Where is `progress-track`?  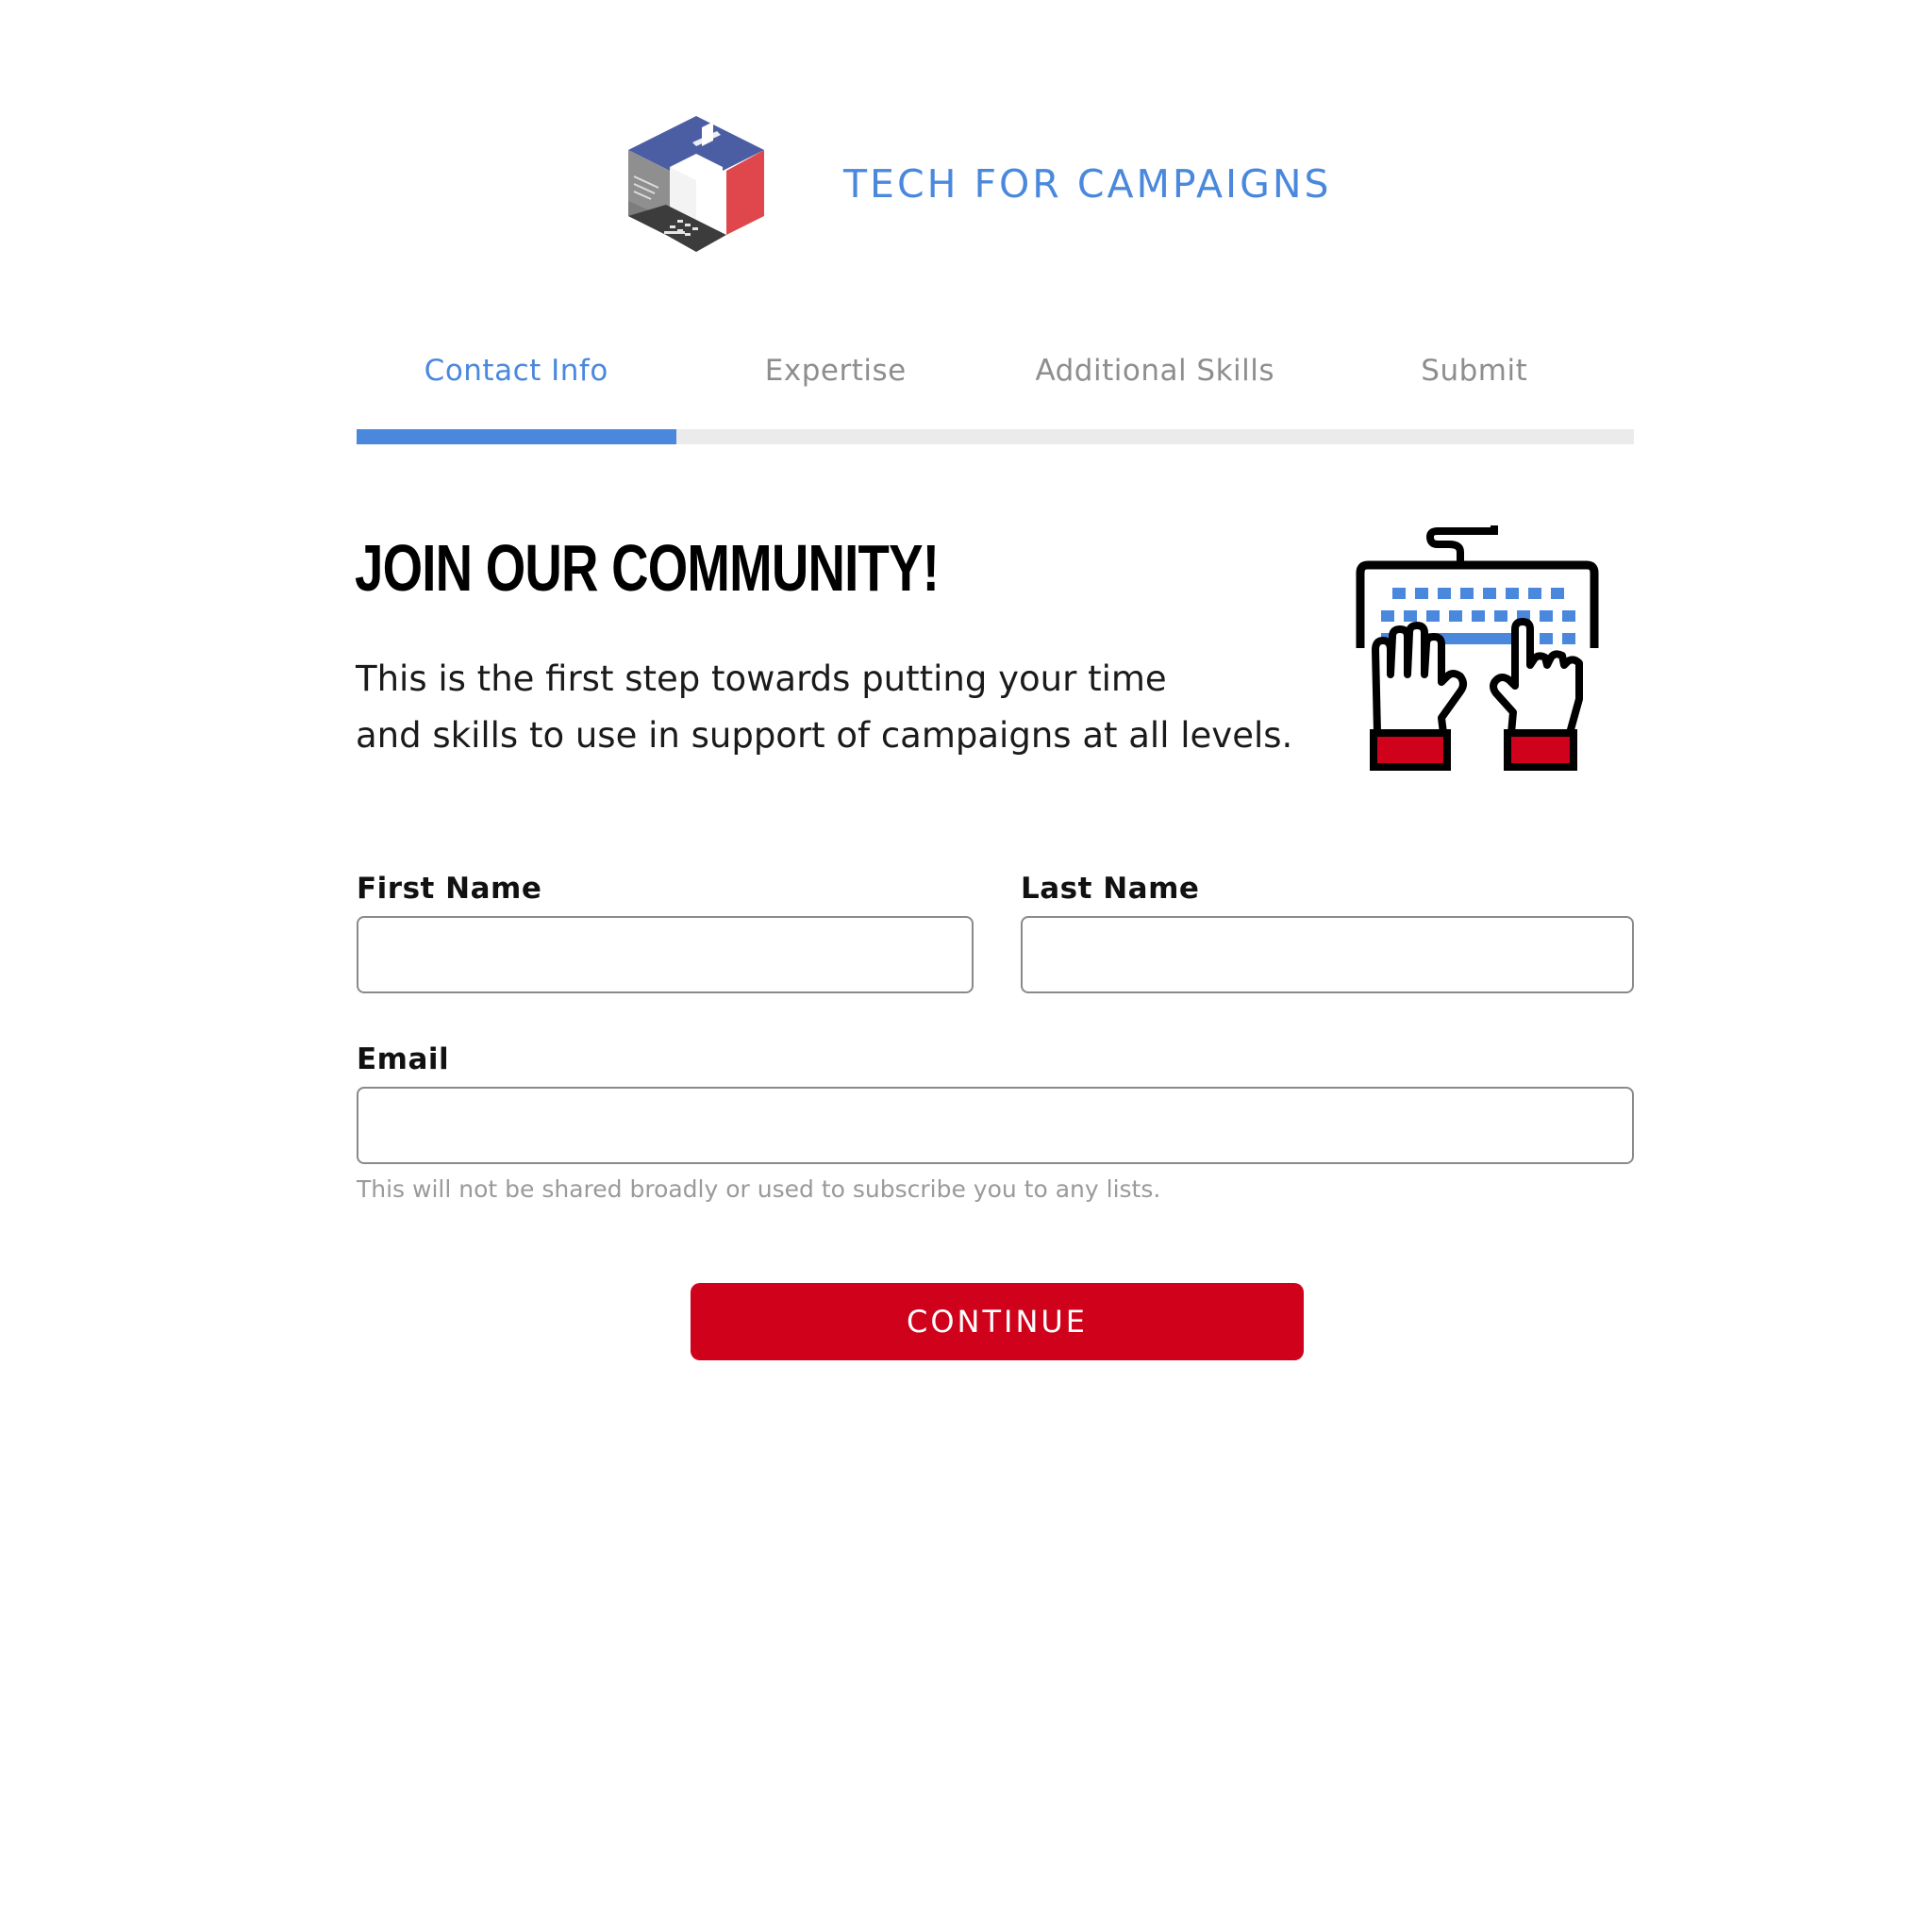 progress-track is located at coordinates (996, 437).